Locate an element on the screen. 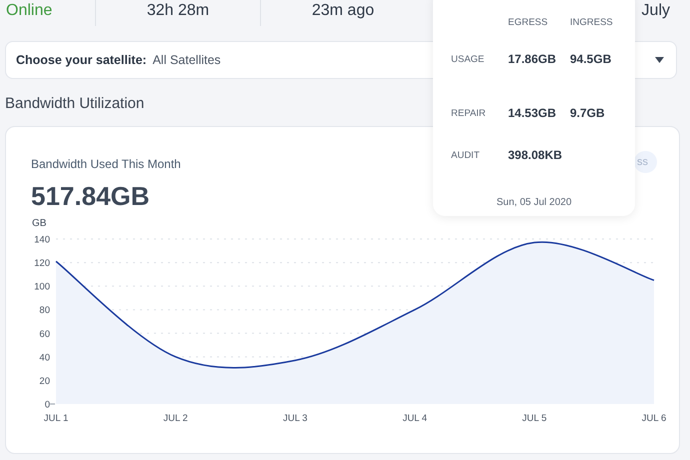 This screenshot has height=460, width=690. stat-value: 23m ago is located at coordinates (343, 11).